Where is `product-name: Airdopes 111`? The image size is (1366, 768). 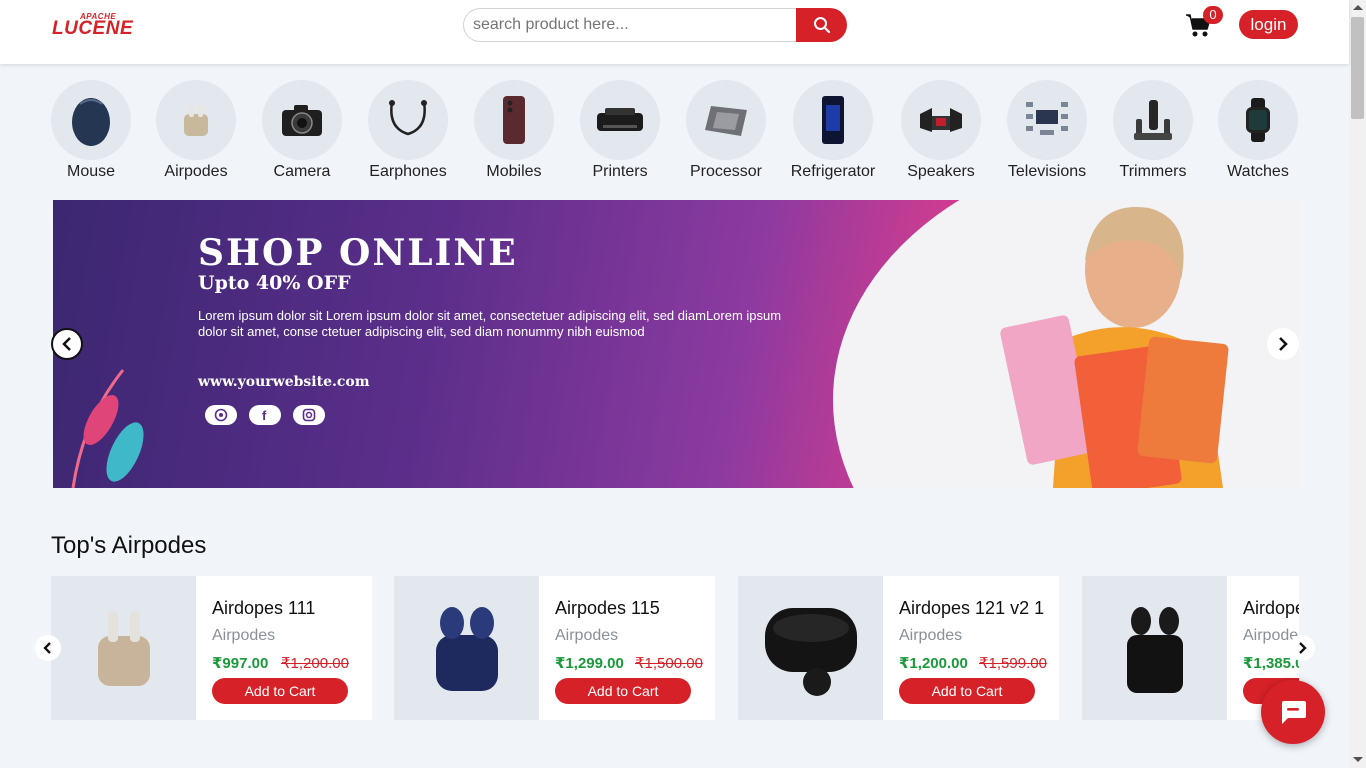
product-name: Airdopes 111 is located at coordinates (264, 608).